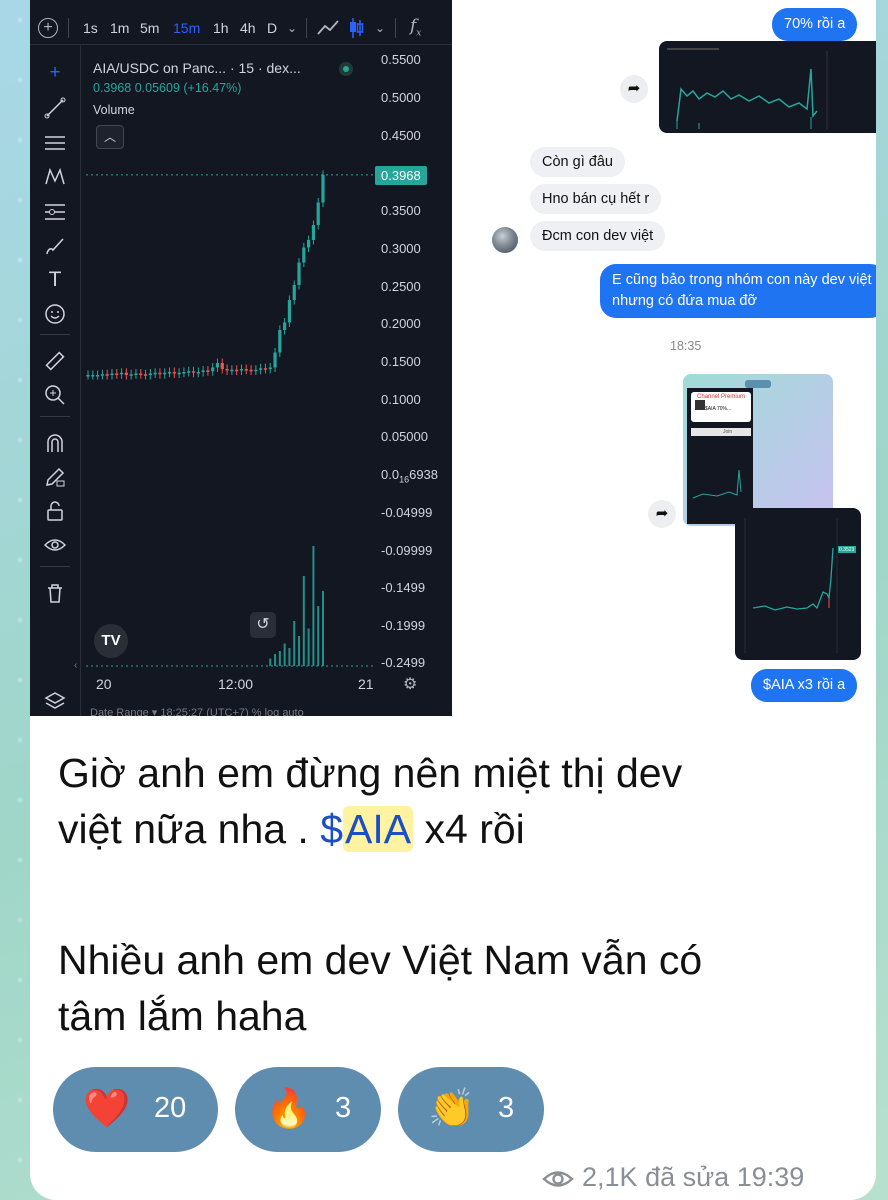 This screenshot has width=888, height=1200. What do you see at coordinates (263, 625) in the screenshot?
I see `reset-chart-button: ↺` at bounding box center [263, 625].